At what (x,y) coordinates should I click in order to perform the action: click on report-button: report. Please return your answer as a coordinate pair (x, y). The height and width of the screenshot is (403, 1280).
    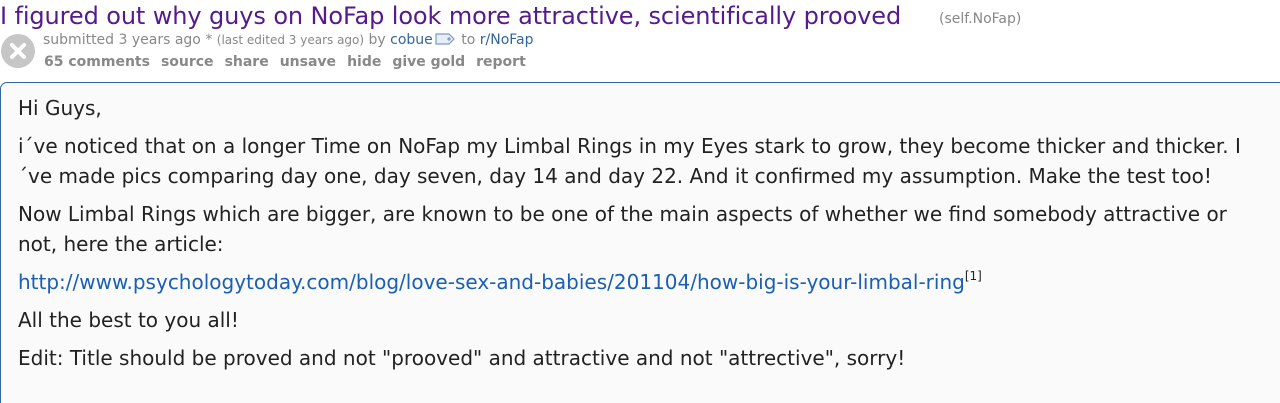
    Looking at the image, I should click on (501, 62).